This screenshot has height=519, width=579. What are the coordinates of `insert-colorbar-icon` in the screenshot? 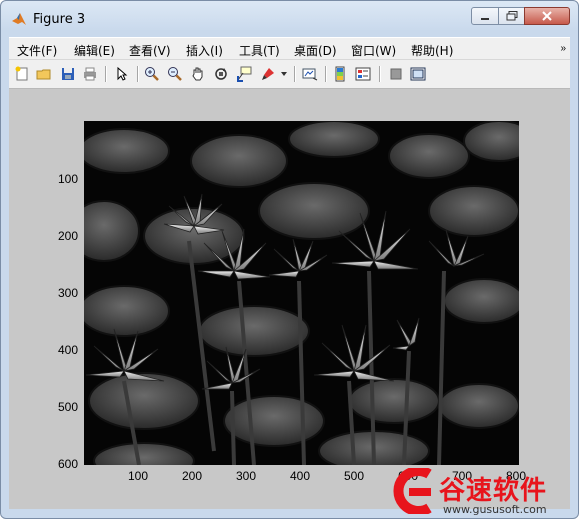 It's located at (340, 74).